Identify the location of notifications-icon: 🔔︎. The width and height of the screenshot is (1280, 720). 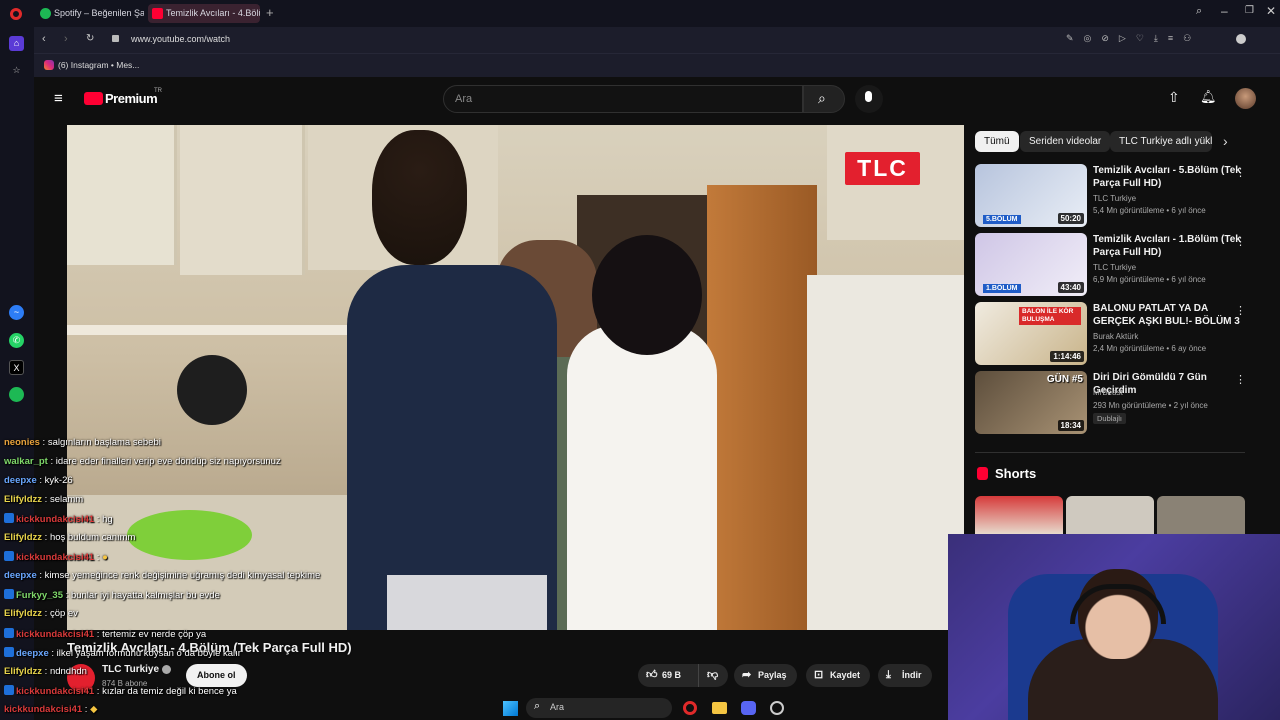
(1208, 97).